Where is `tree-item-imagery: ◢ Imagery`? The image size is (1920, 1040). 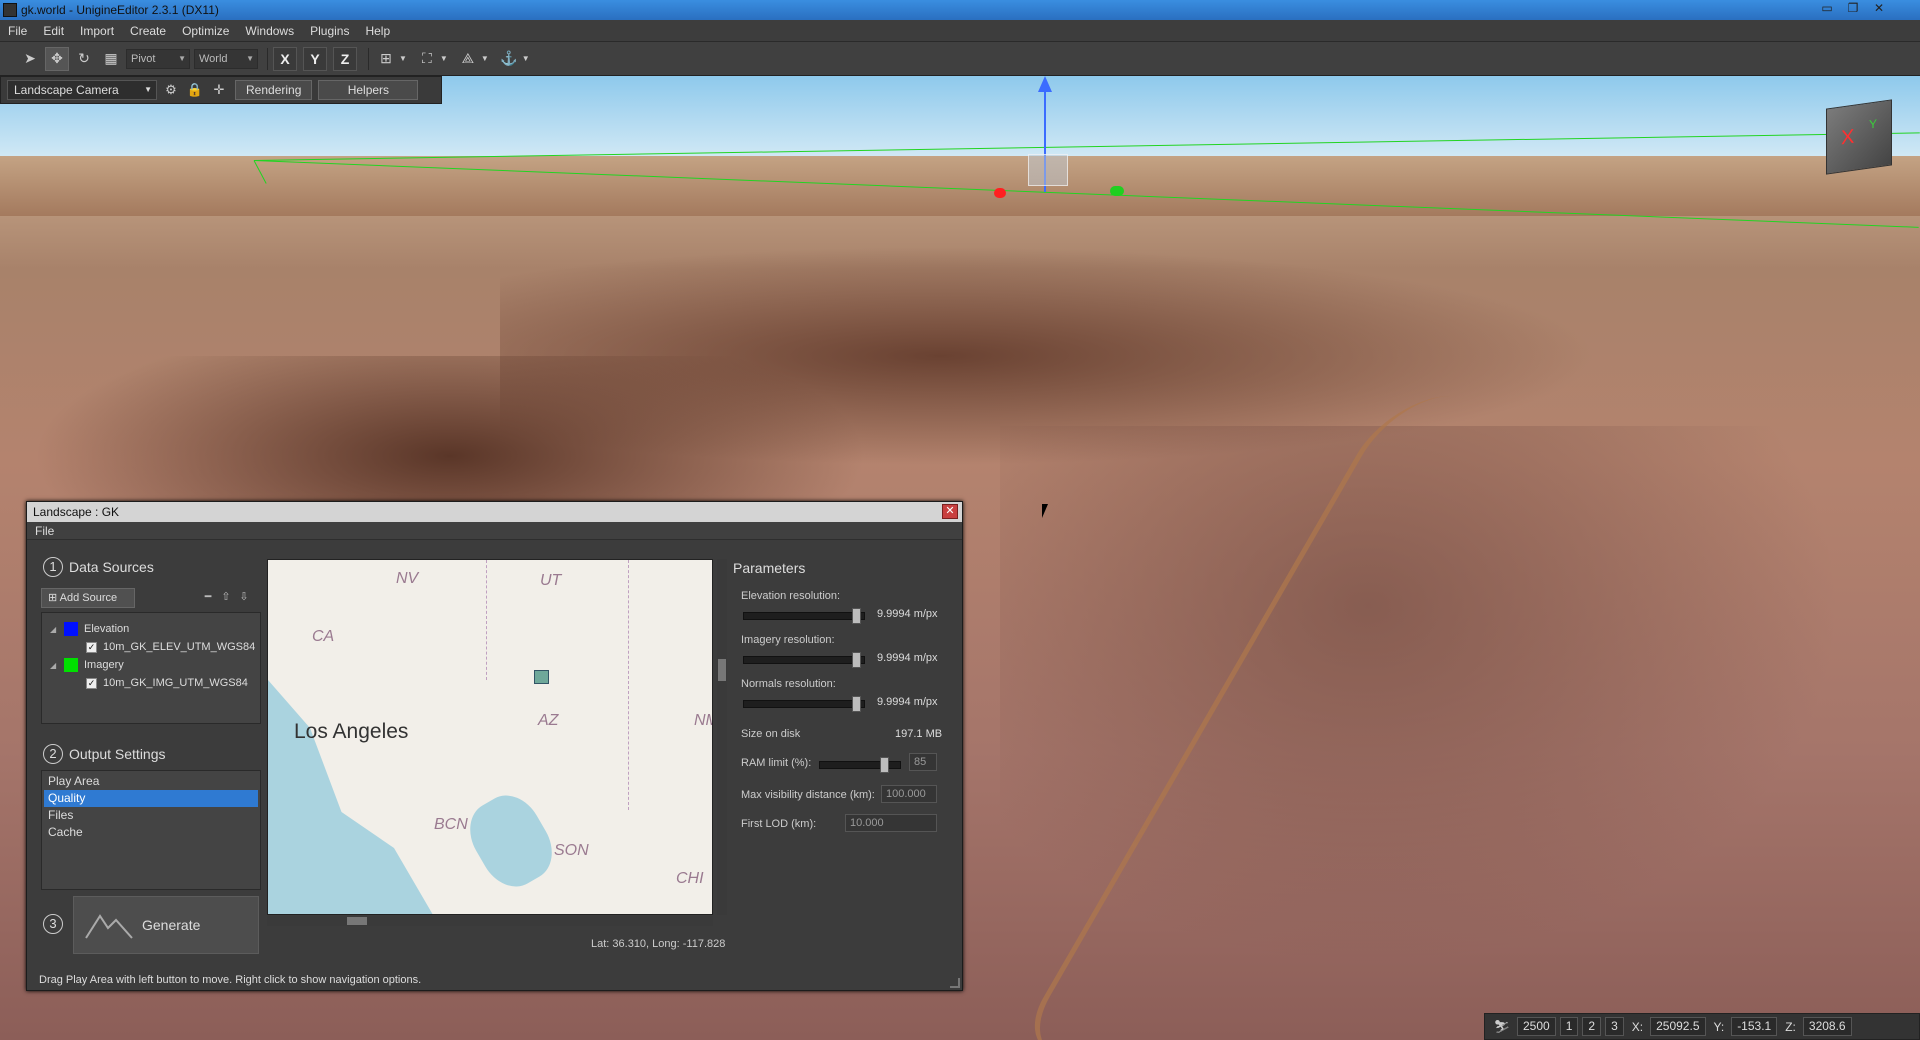 tree-item-imagery: ◢ Imagery is located at coordinates (87, 665).